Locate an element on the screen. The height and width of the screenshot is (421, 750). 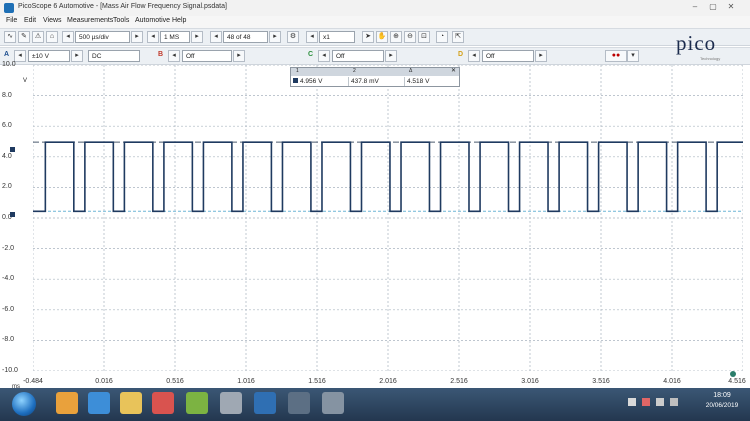
ruler-header-1: 1 is located at coordinates (297, 71).